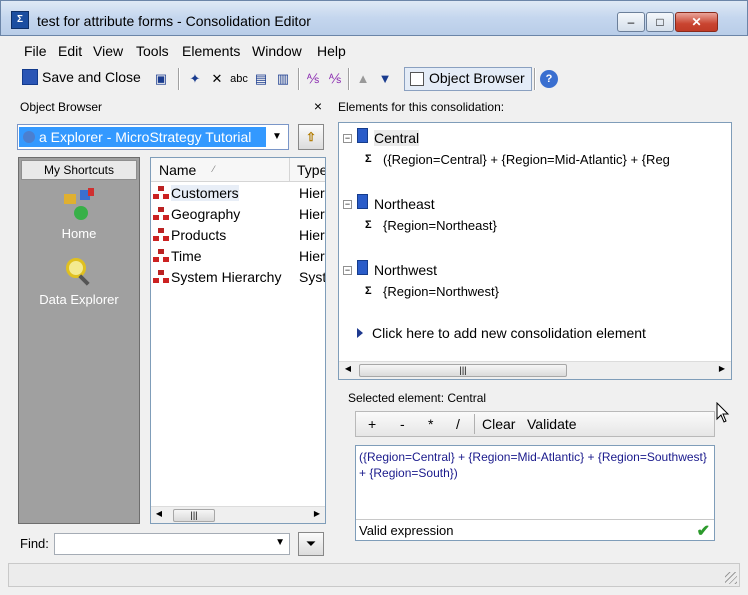  Describe the element at coordinates (631, 22) in the screenshot. I see `minimize-button: –` at that location.